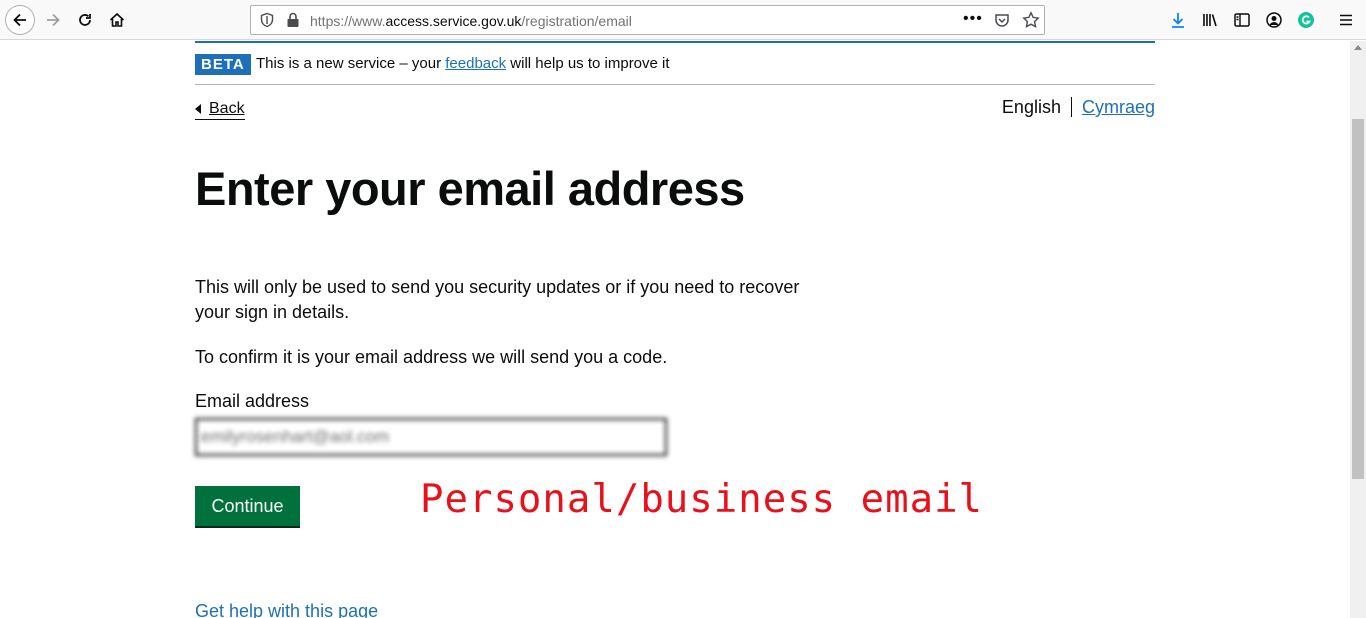  I want to click on pocket-icon, so click(1002, 20).